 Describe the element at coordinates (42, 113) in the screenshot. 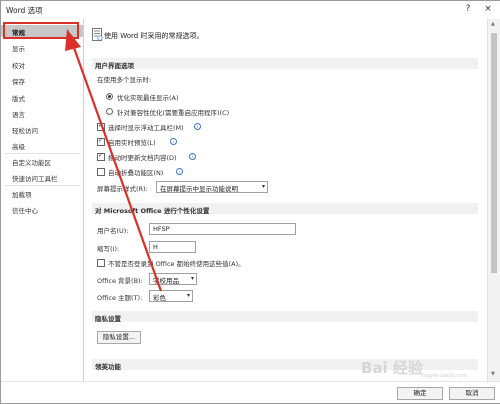

I see `sidebar-item-language: 语言` at that location.